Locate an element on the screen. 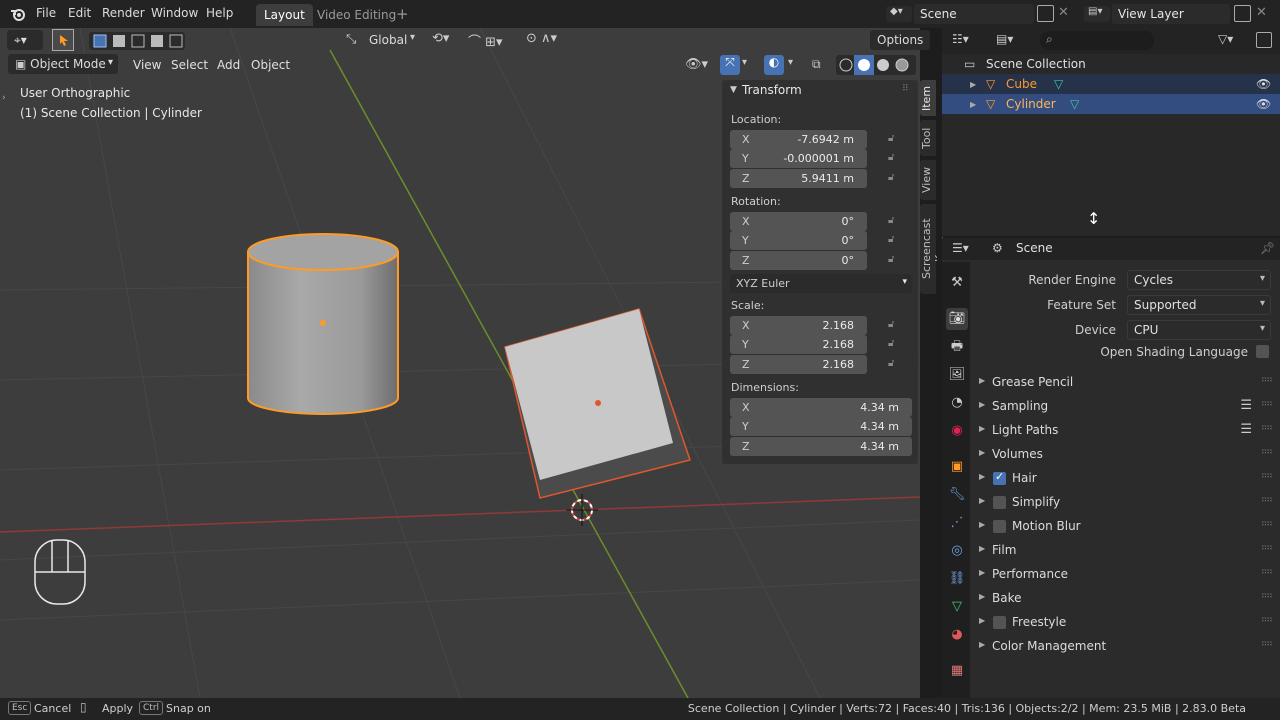  menu-edit: Edit is located at coordinates (79, 13).